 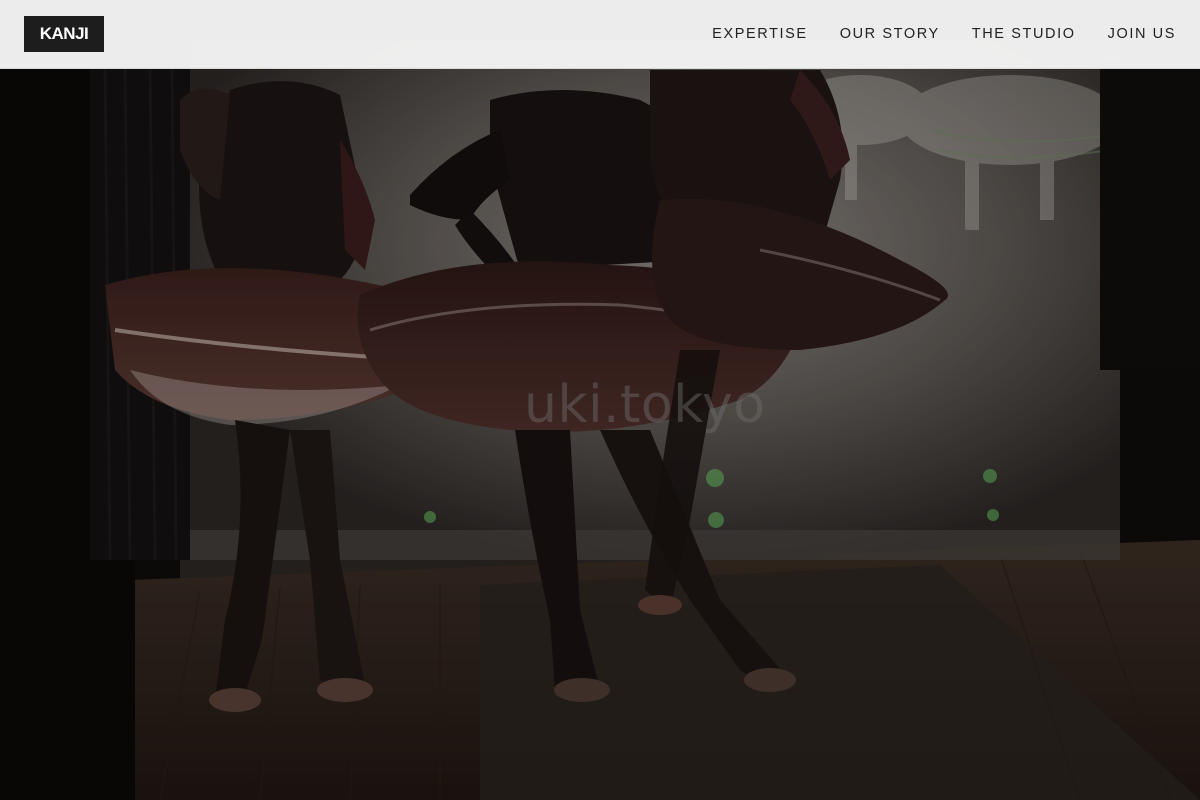 What do you see at coordinates (64, 34) in the screenshot?
I see `brand-logo: KANJI` at bounding box center [64, 34].